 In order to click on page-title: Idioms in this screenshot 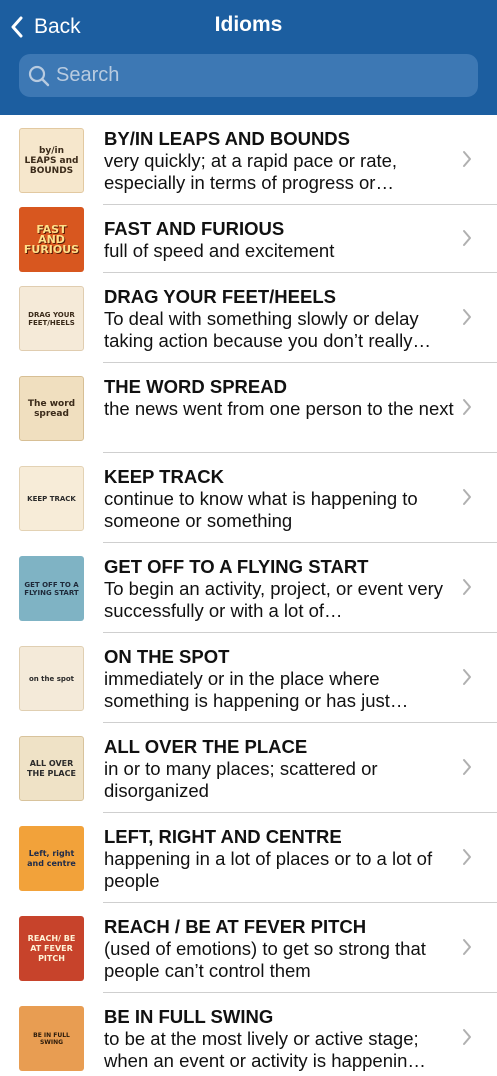, I will do `click(248, 24)`.